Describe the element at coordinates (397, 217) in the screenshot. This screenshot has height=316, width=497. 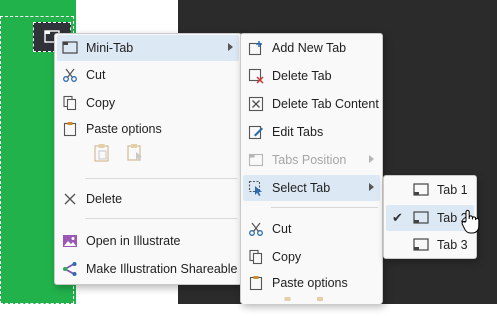
I see `checkmark-icon: ✔` at that location.